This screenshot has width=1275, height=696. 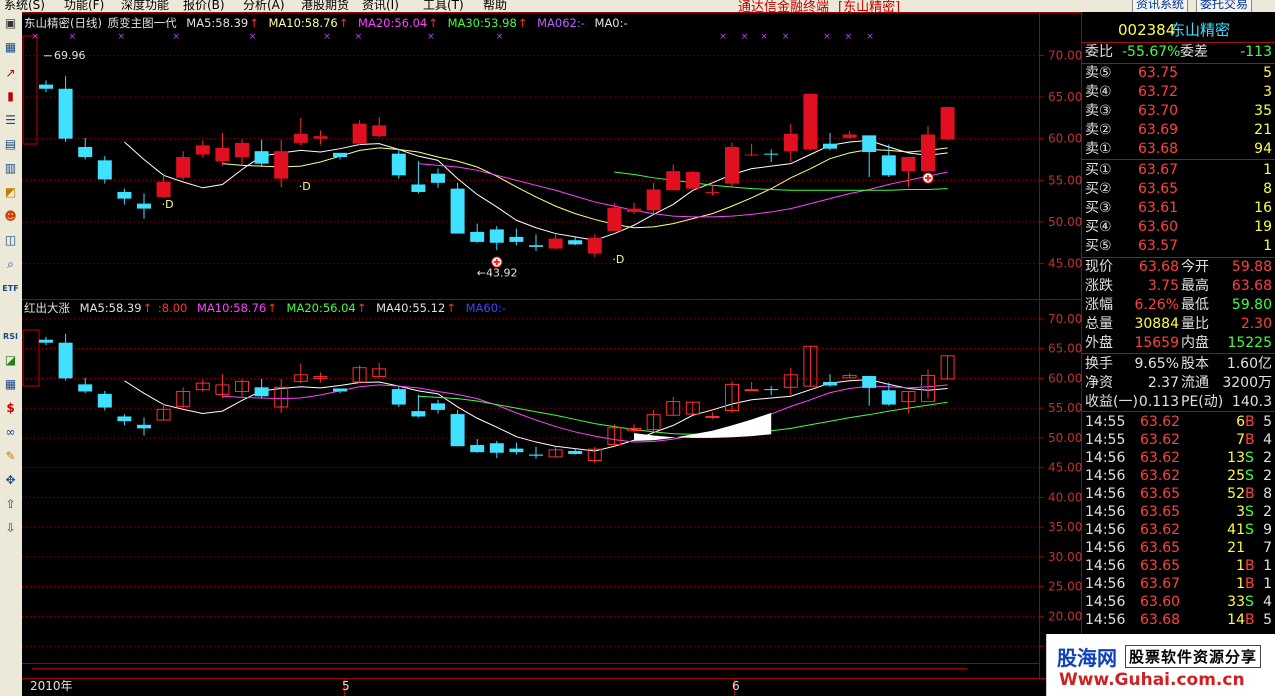 What do you see at coordinates (1195, 305) in the screenshot?
I see `stat-row-cell: 最低` at bounding box center [1195, 305].